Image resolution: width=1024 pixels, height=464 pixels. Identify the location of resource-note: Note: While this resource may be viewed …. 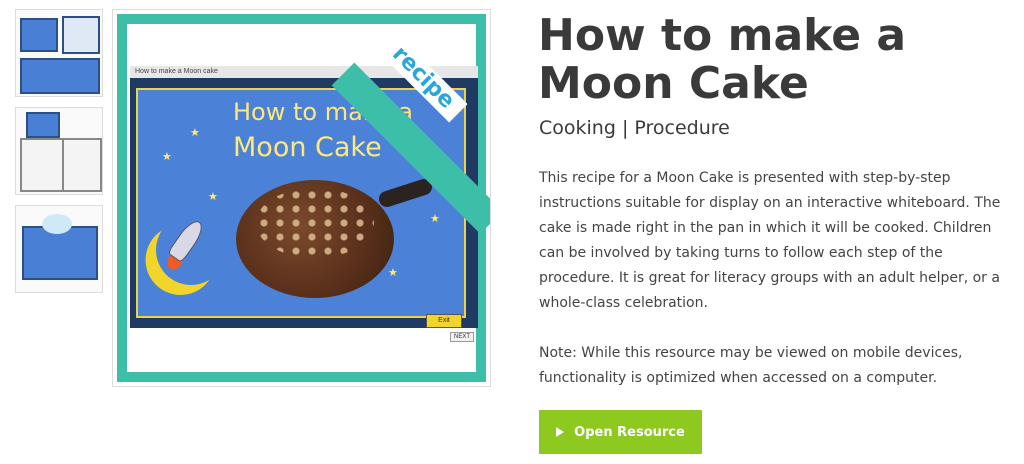
(751, 365).